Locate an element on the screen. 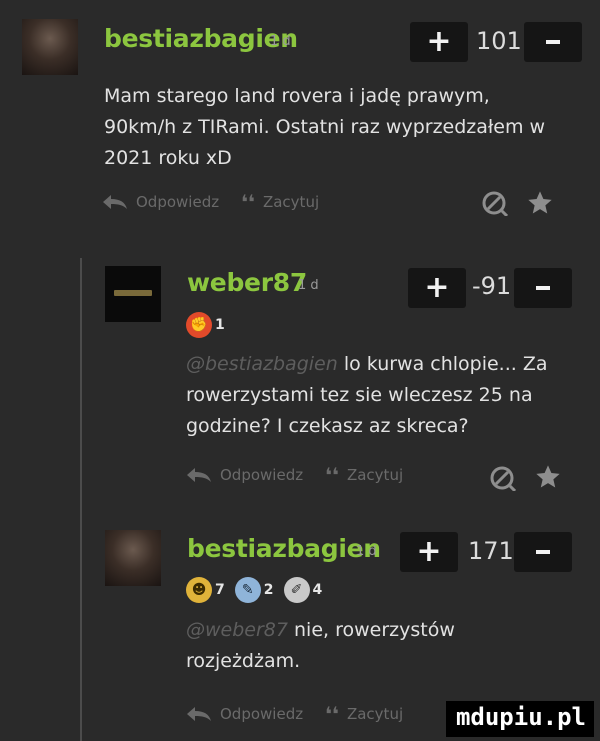  pencil-icon: ✐ is located at coordinates (296, 590).